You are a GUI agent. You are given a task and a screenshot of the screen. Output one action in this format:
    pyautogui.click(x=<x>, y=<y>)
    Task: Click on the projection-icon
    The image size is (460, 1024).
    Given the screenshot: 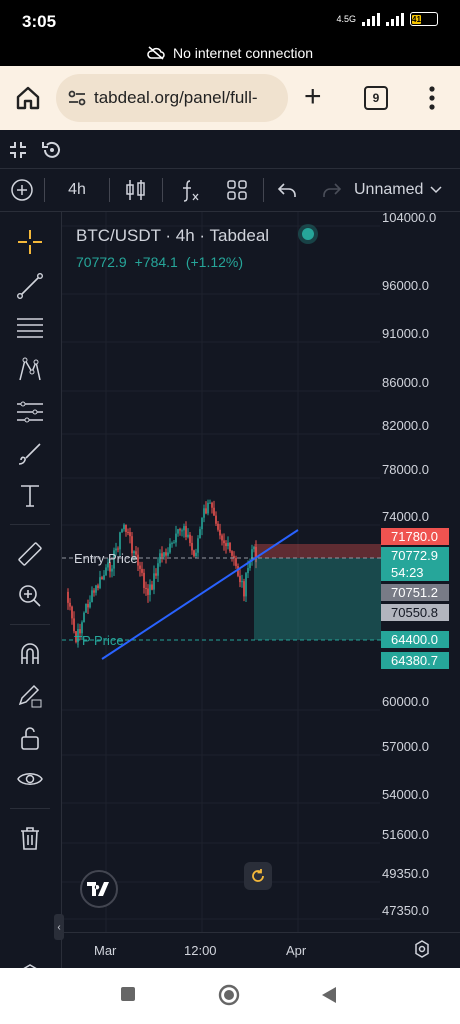 What is the action you would take?
    pyautogui.click(x=30, y=412)
    